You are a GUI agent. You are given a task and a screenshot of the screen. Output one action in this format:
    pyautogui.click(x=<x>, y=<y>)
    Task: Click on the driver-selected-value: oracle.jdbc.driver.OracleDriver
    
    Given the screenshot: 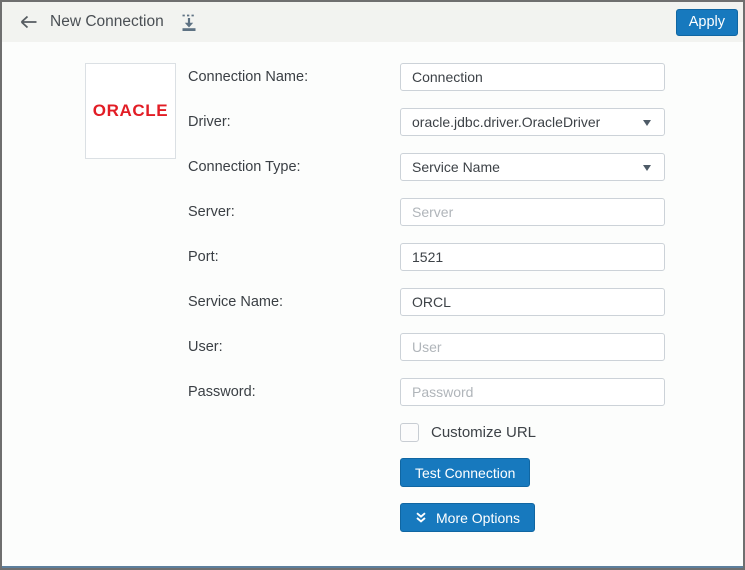 What is the action you would take?
    pyautogui.click(x=506, y=122)
    